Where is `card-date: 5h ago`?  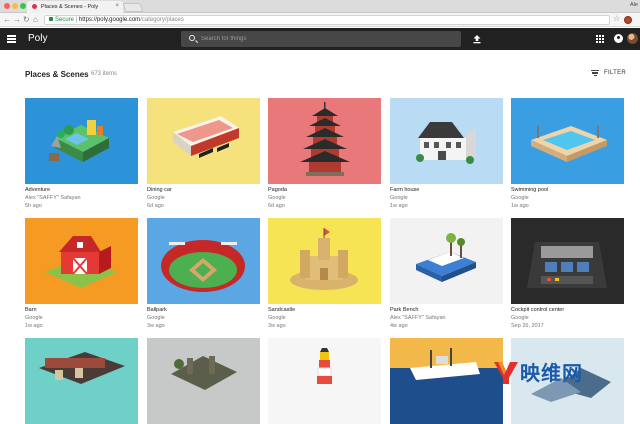 card-date: 5h ago is located at coordinates (33, 206).